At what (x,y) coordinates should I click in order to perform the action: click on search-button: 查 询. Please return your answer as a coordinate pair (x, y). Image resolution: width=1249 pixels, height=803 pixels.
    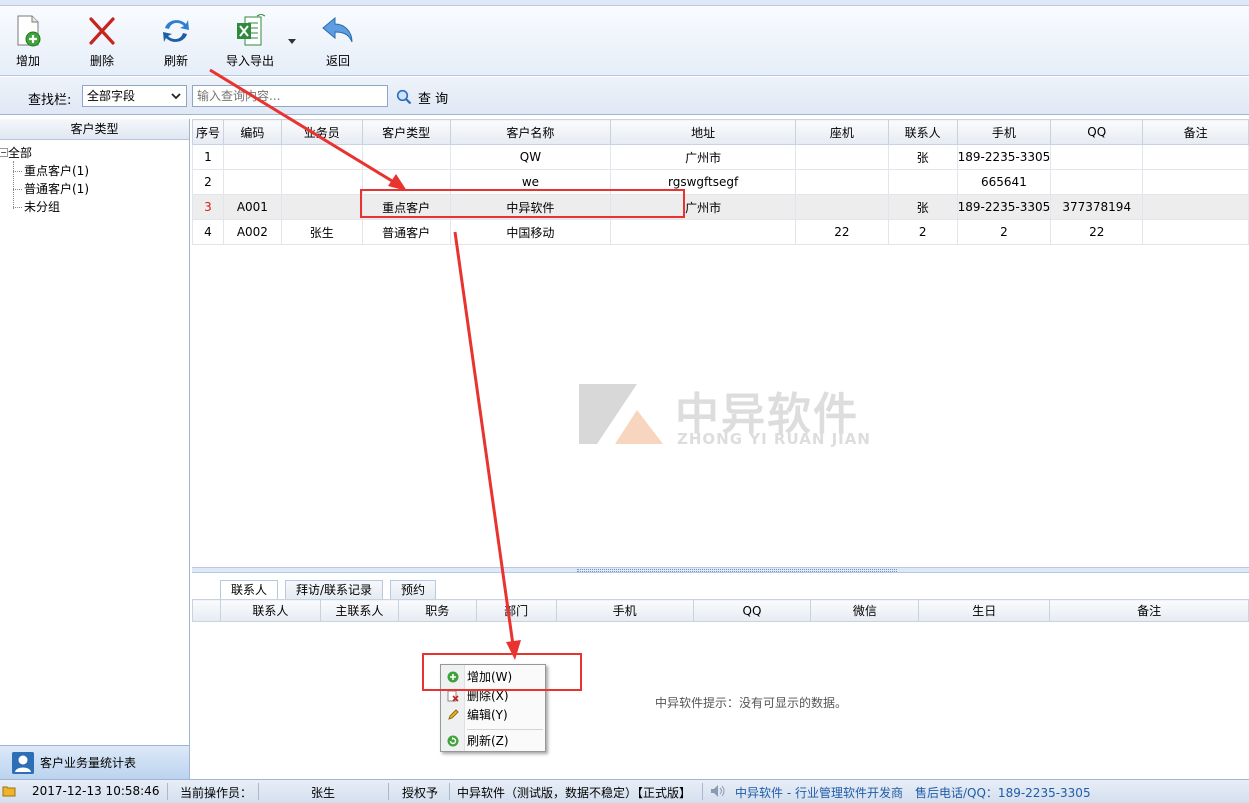
    Looking at the image, I should click on (422, 97).